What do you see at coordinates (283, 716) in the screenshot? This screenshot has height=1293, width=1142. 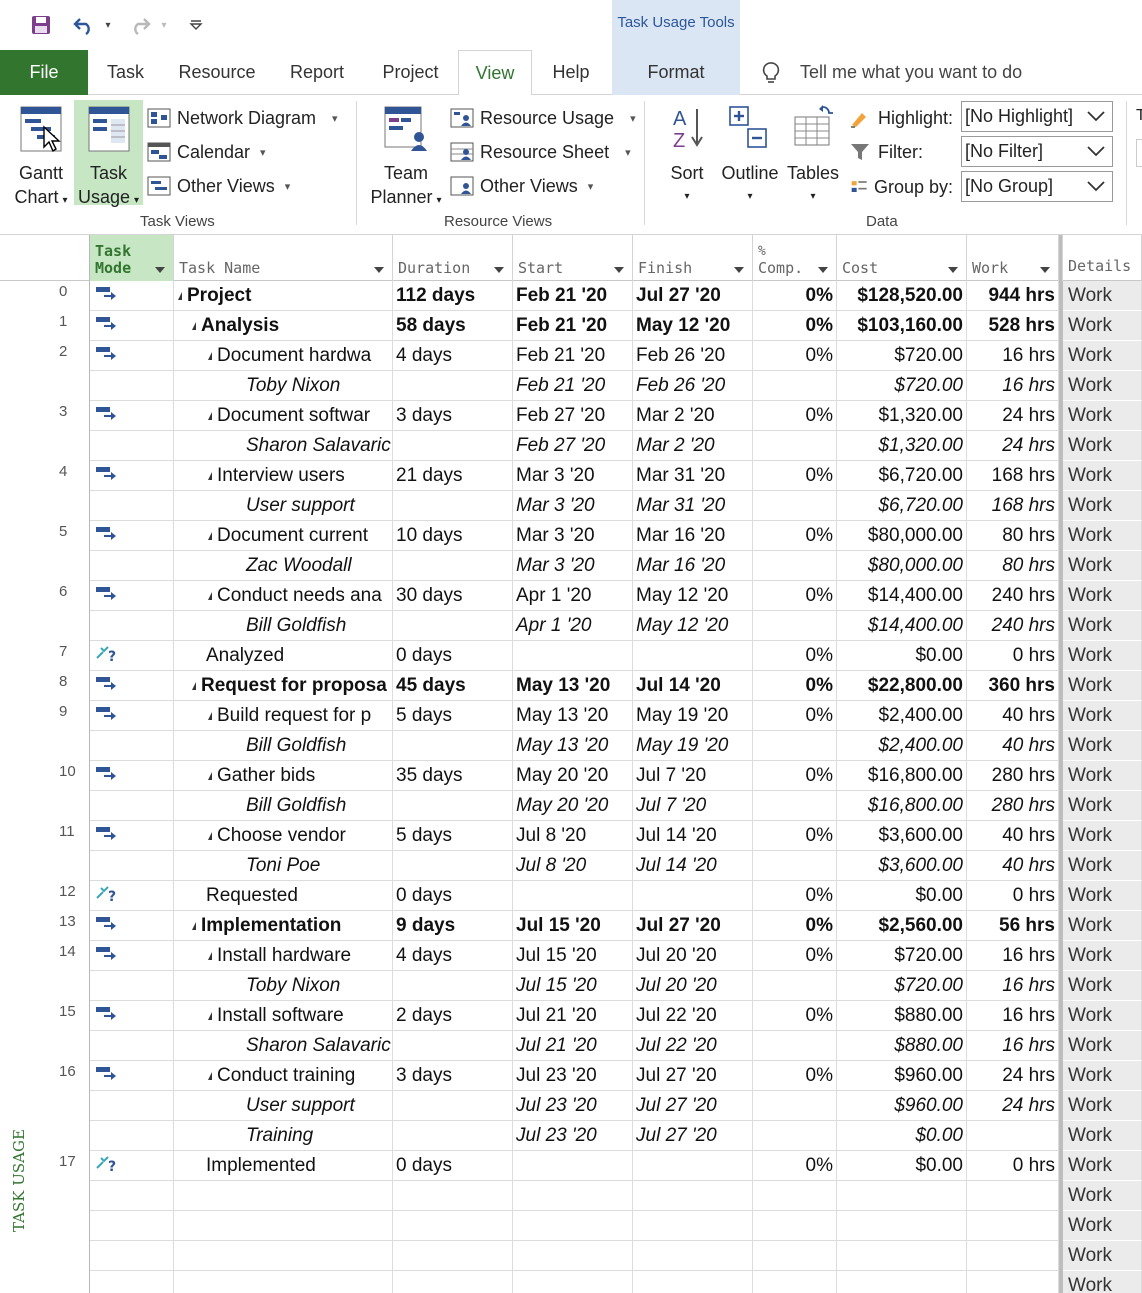 I see `task-name-cell: Build request for p` at bounding box center [283, 716].